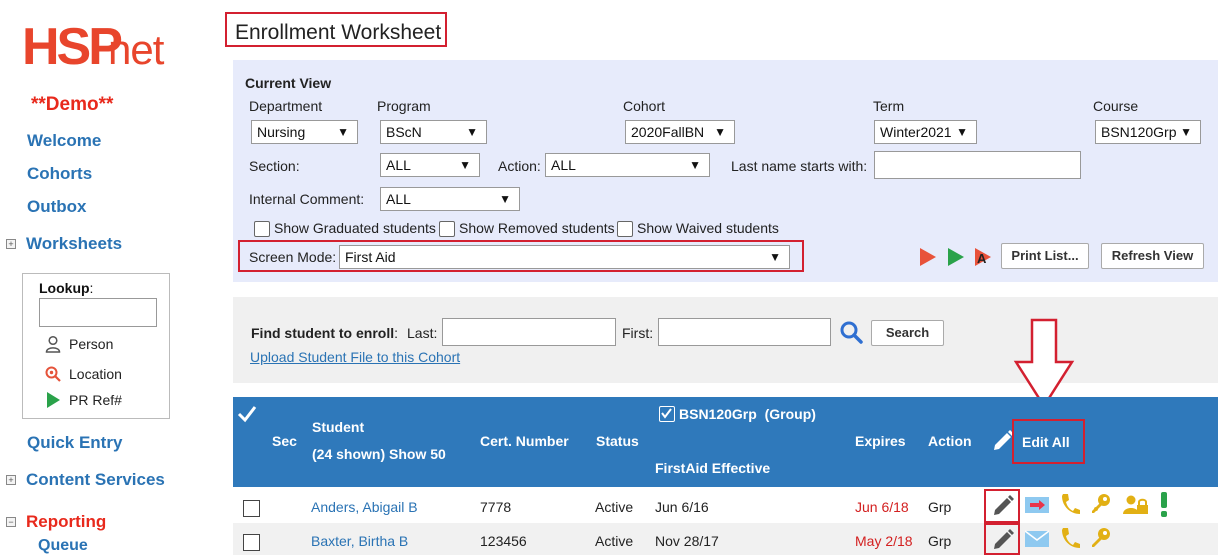 This screenshot has height=555, width=1224. What do you see at coordinates (627, 165) in the screenshot?
I see `action-select: ALL ▼` at bounding box center [627, 165].